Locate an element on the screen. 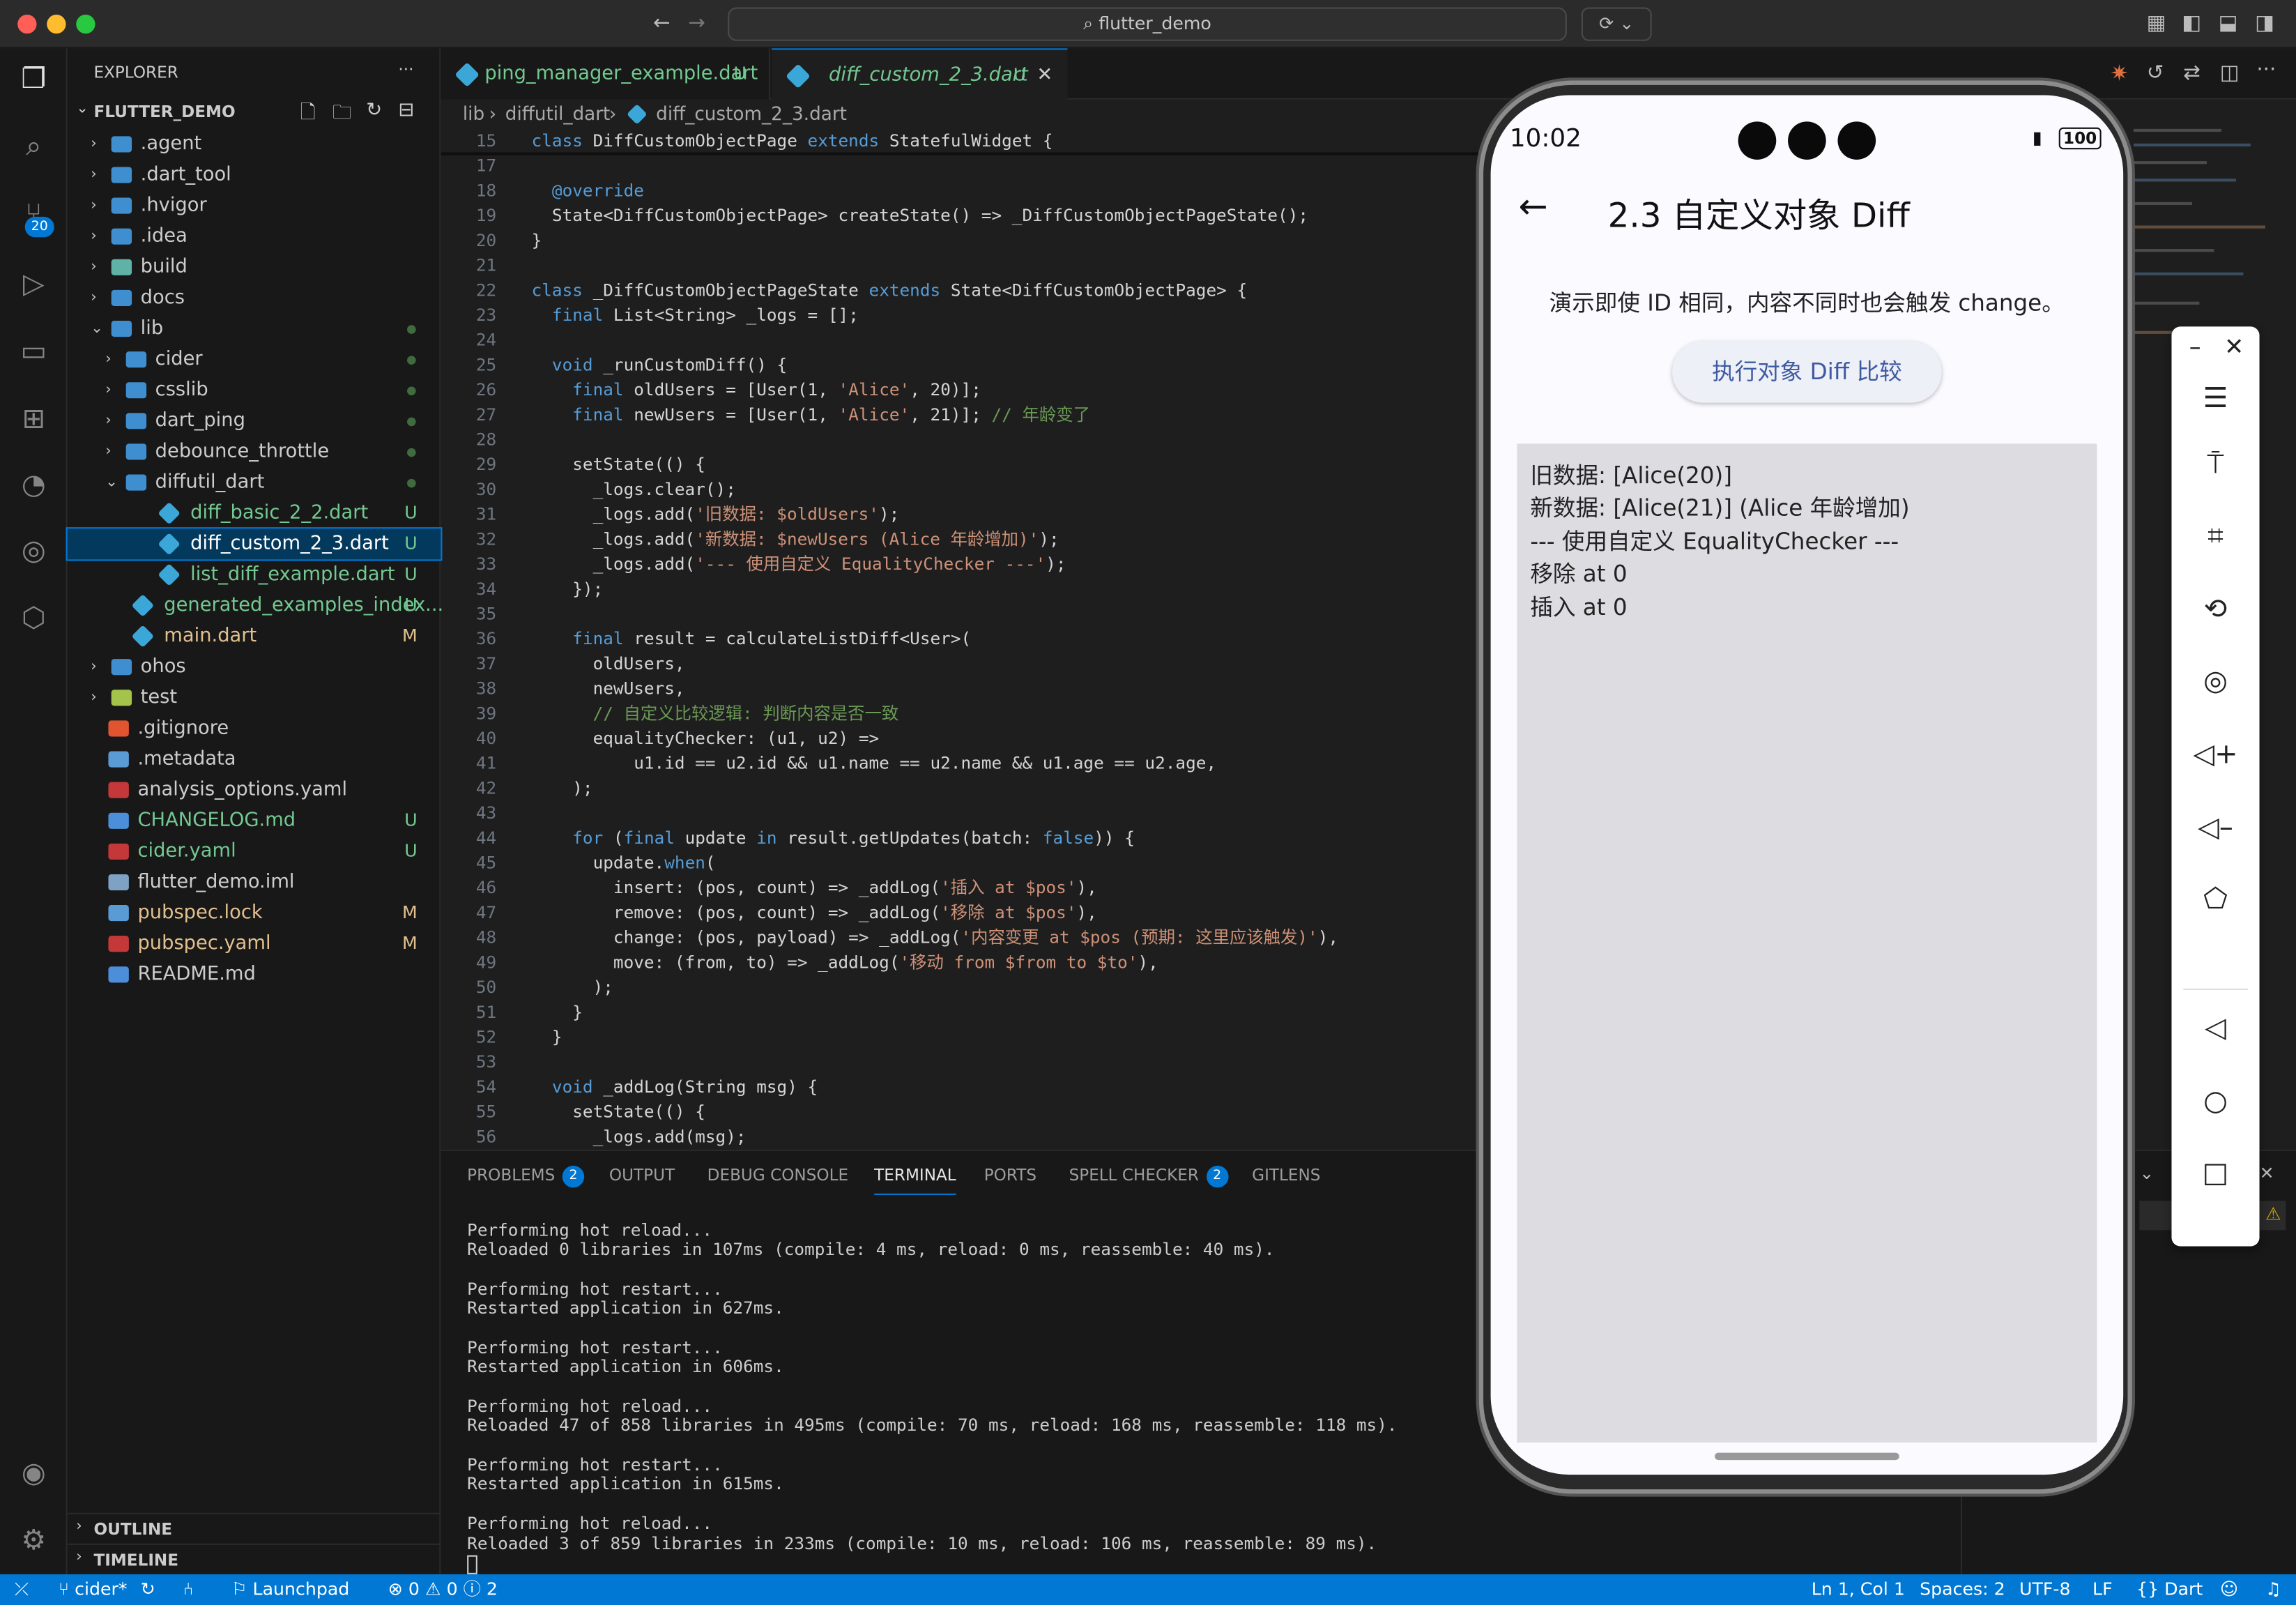 This screenshot has width=2296, height=1605. history-icon: ↺ is located at coordinates (2155, 73).